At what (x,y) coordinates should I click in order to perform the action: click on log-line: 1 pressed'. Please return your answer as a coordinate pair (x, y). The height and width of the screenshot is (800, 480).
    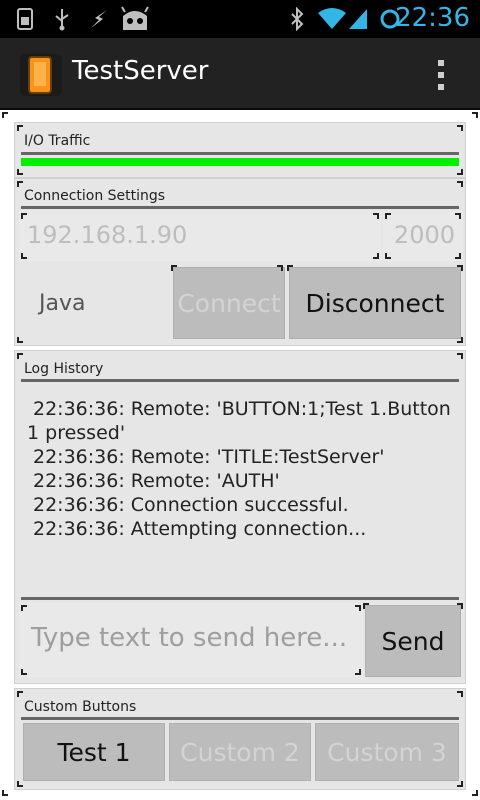
    Looking at the image, I should click on (76, 433).